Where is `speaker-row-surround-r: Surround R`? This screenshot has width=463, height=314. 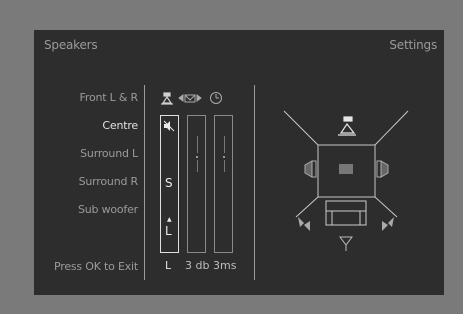 speaker-row-surround-r: Surround R is located at coordinates (109, 181).